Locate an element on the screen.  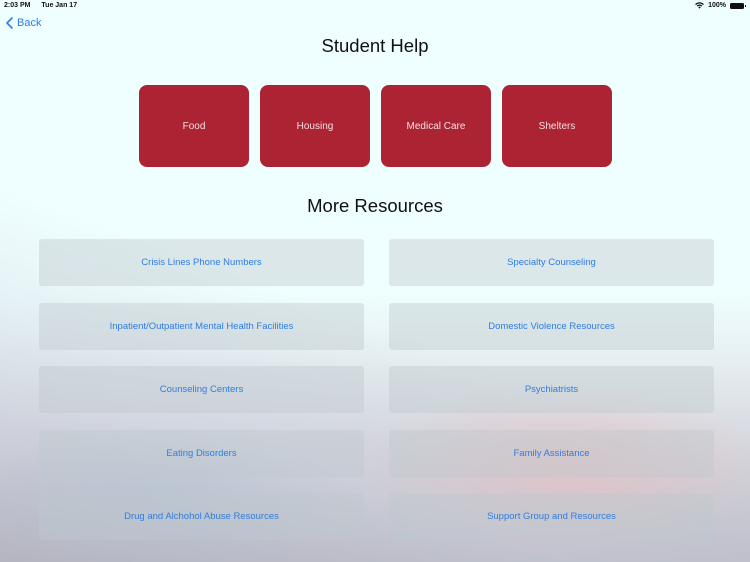
back-button: Back is located at coordinates (23, 23).